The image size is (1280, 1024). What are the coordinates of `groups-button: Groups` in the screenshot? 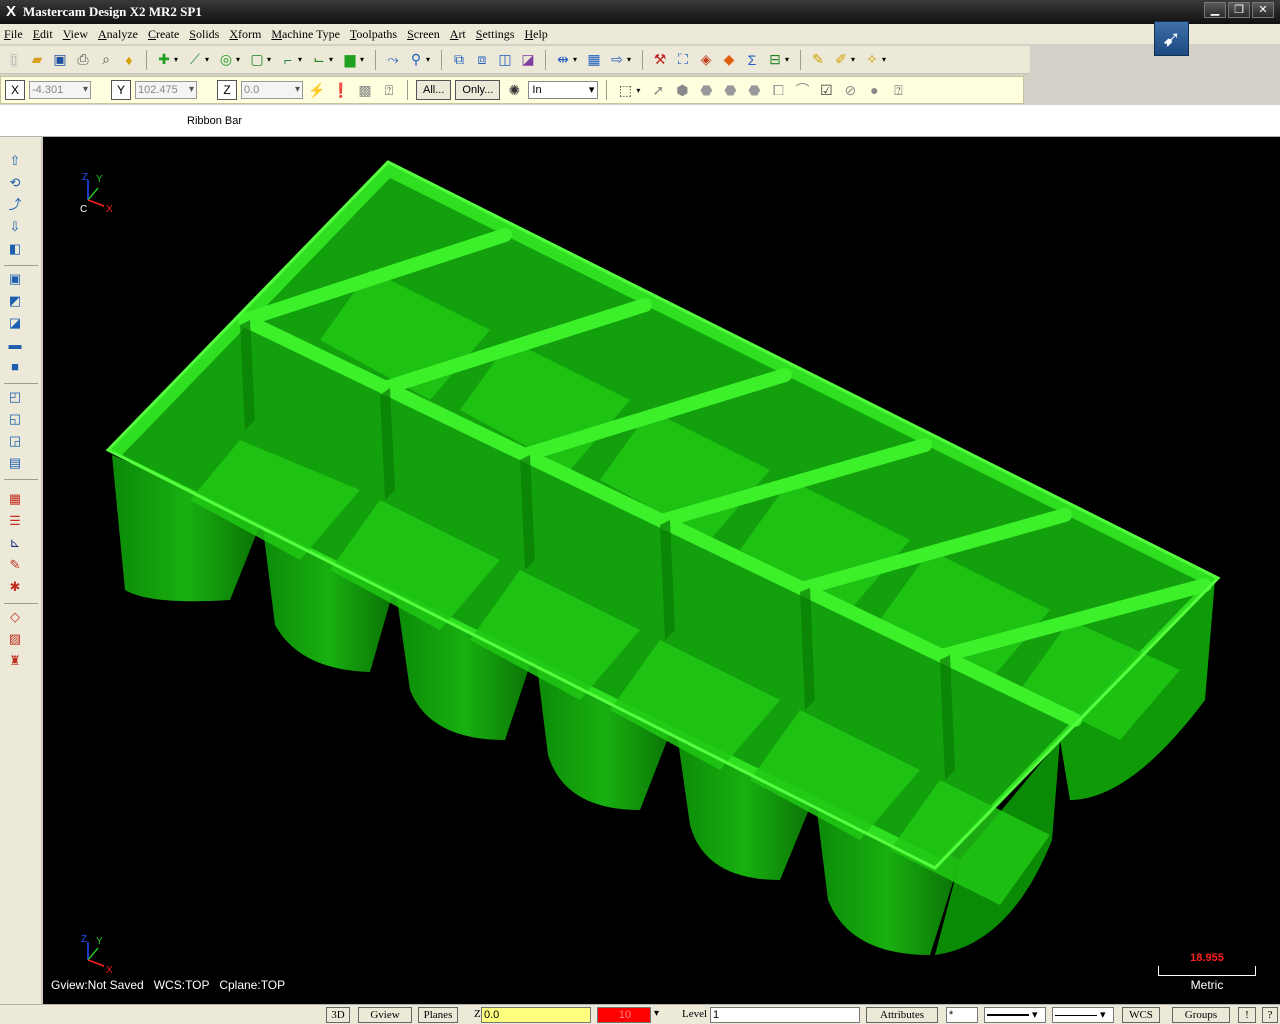 It's located at (1201, 1015).